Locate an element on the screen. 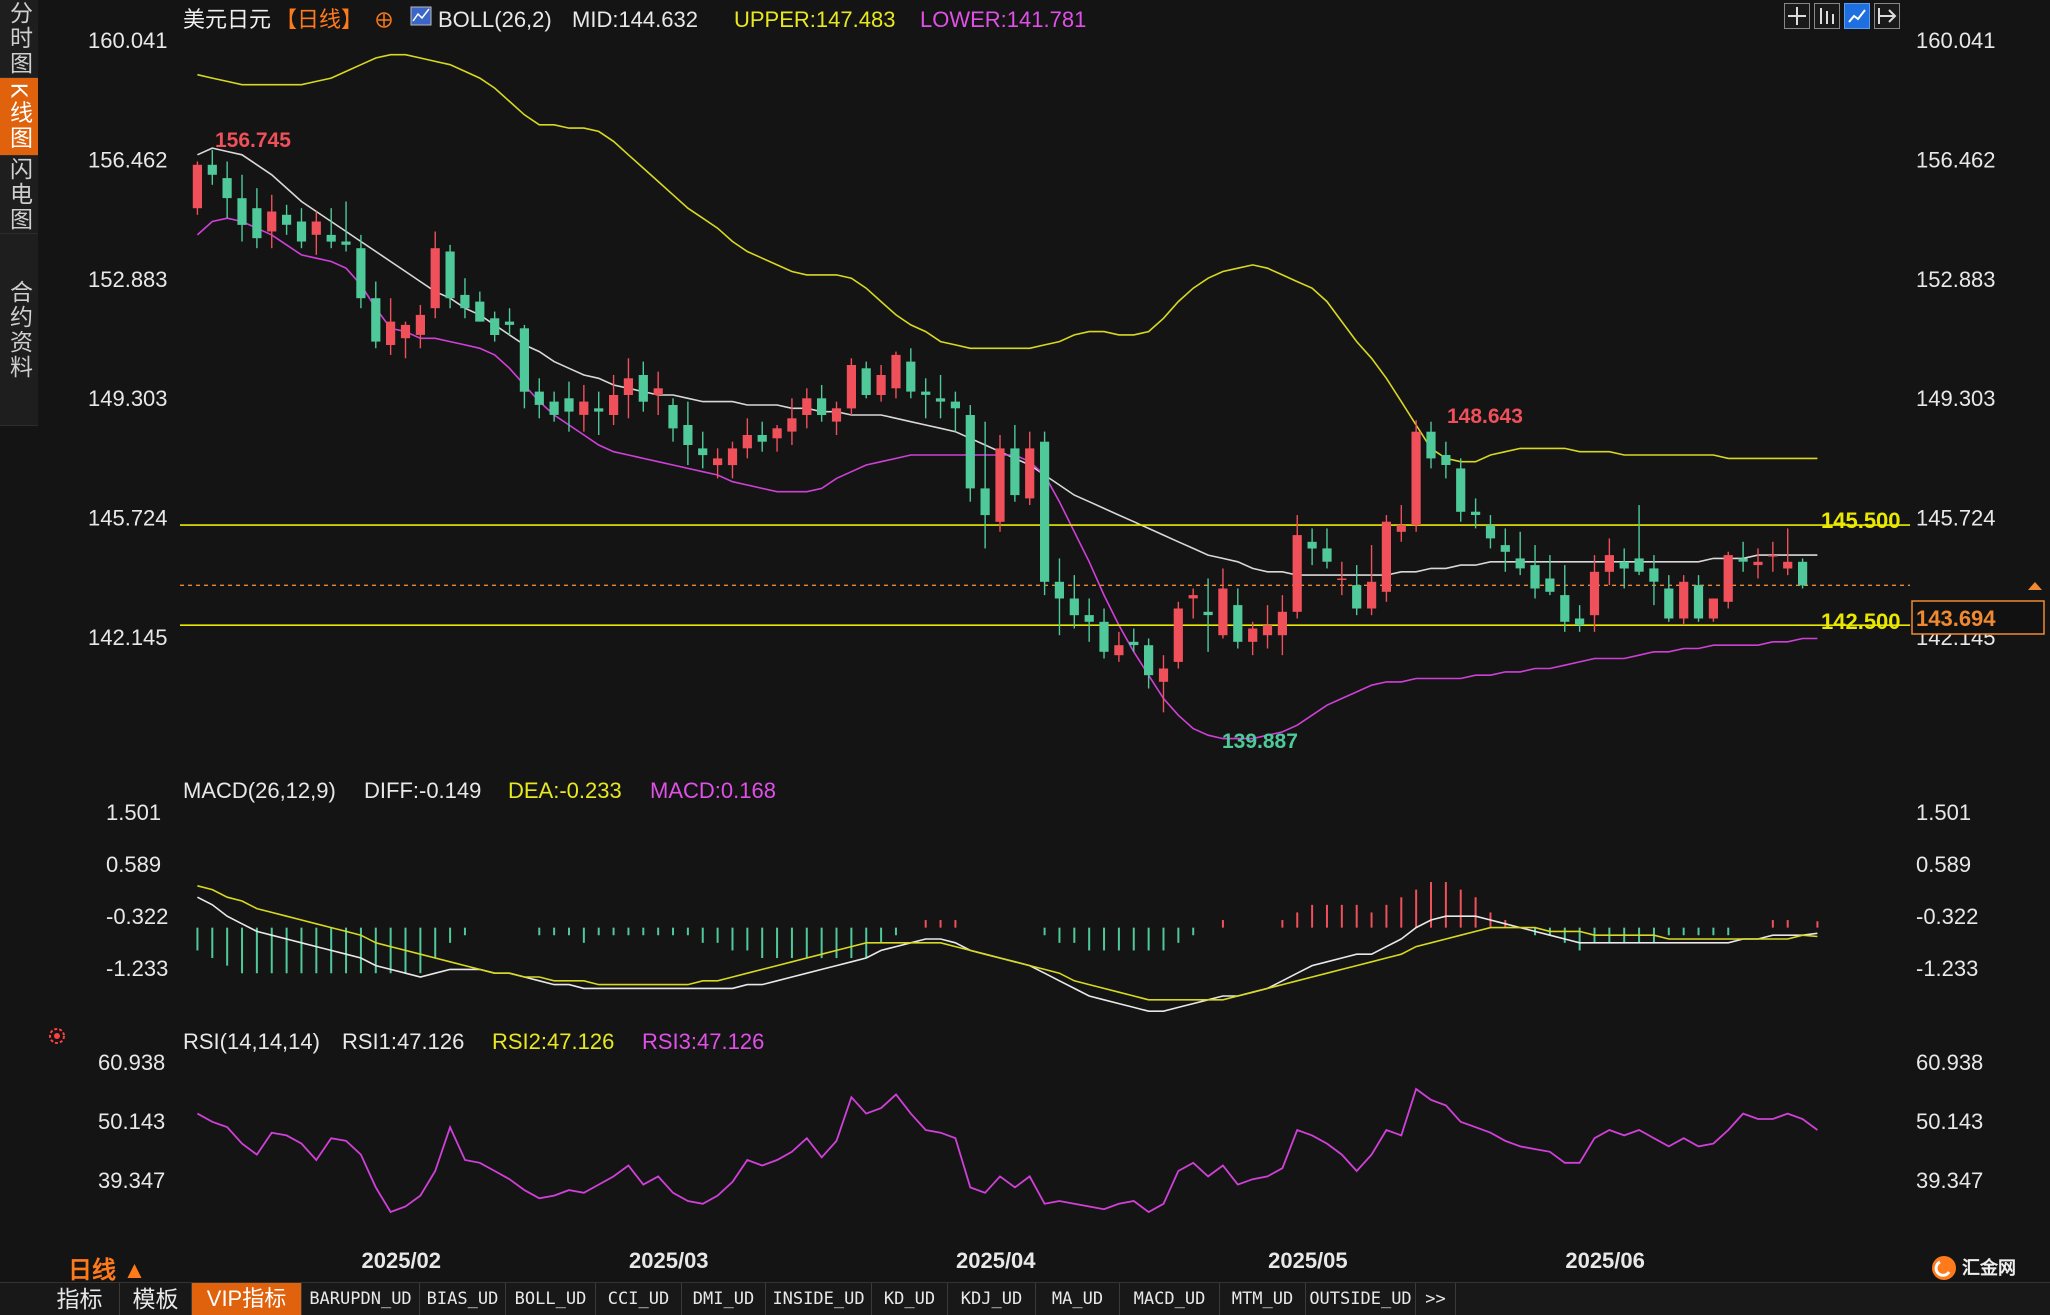 Image resolution: width=2050 pixels, height=1315 pixels. price-tick-label: 145.724 is located at coordinates (1956, 518).